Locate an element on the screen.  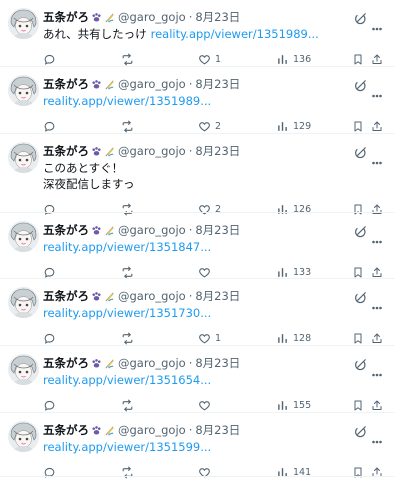
share-icon is located at coordinates (377, 272).